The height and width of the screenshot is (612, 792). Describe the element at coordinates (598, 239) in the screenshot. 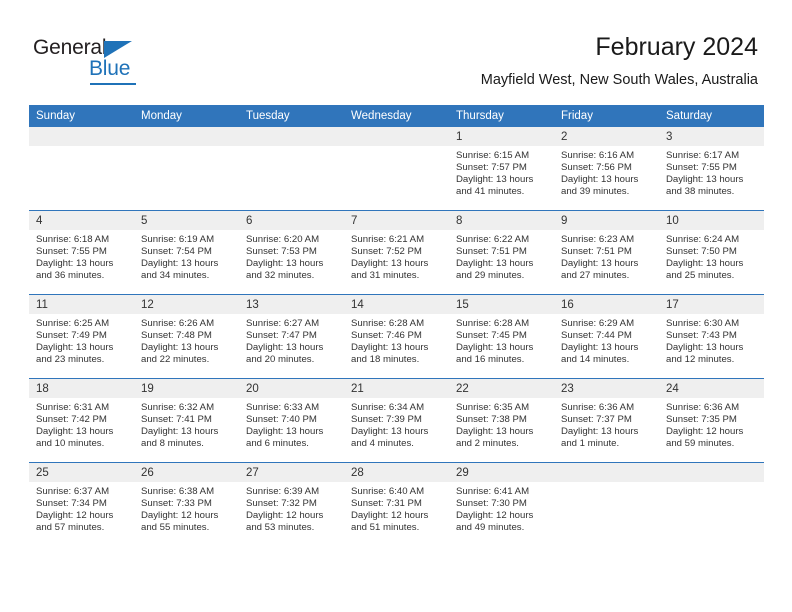

I see `sunrise-text: Sunrise: 6:23 AM` at that location.